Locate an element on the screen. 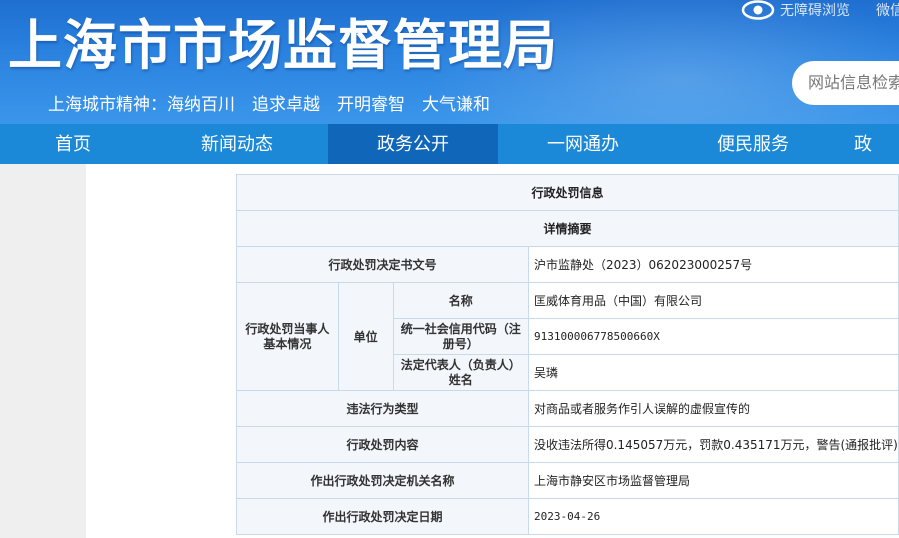 Image resolution: width=899 pixels, height=538 pixels. city-slogan: 上海城市精神：海纳百川 追求卓越 开明睿智 大气谦和 is located at coordinates (269, 105).